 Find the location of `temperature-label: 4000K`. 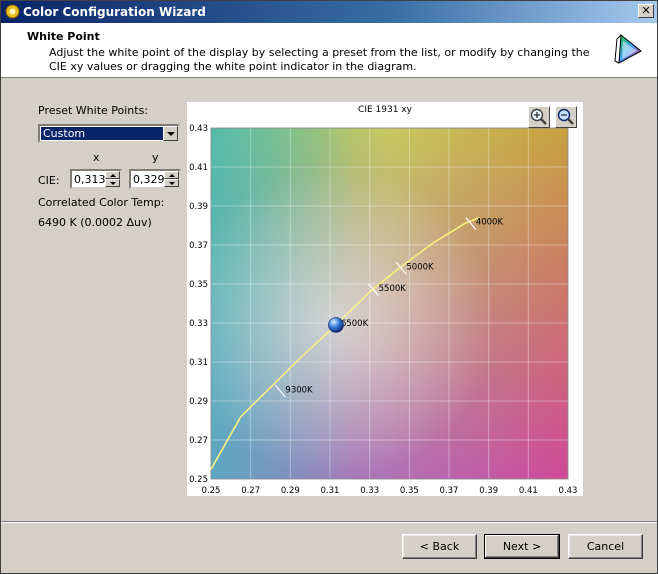

temperature-label: 4000K is located at coordinates (490, 223).